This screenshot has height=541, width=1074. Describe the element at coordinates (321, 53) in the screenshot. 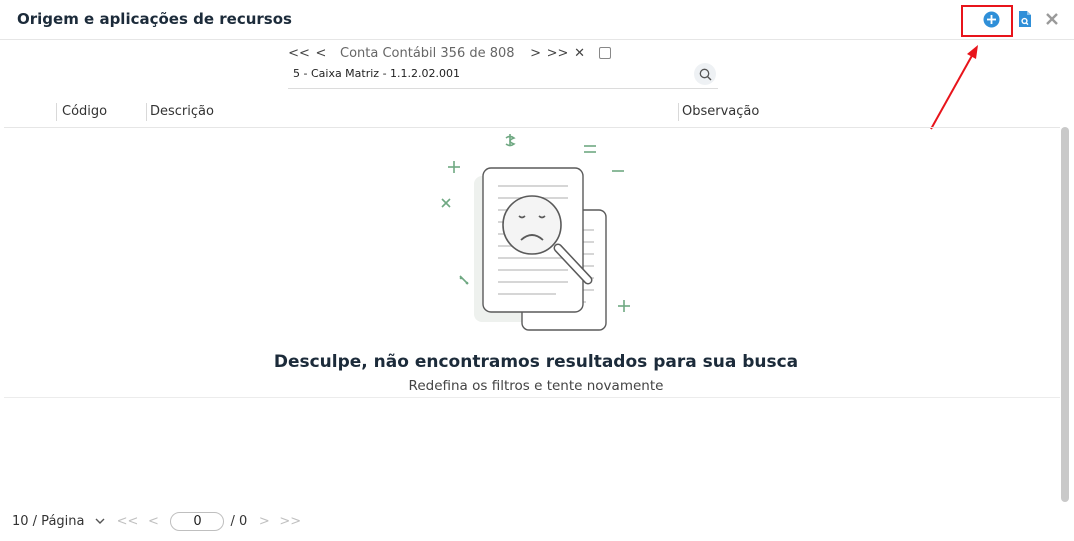

I see `nav-prev-button: <` at that location.